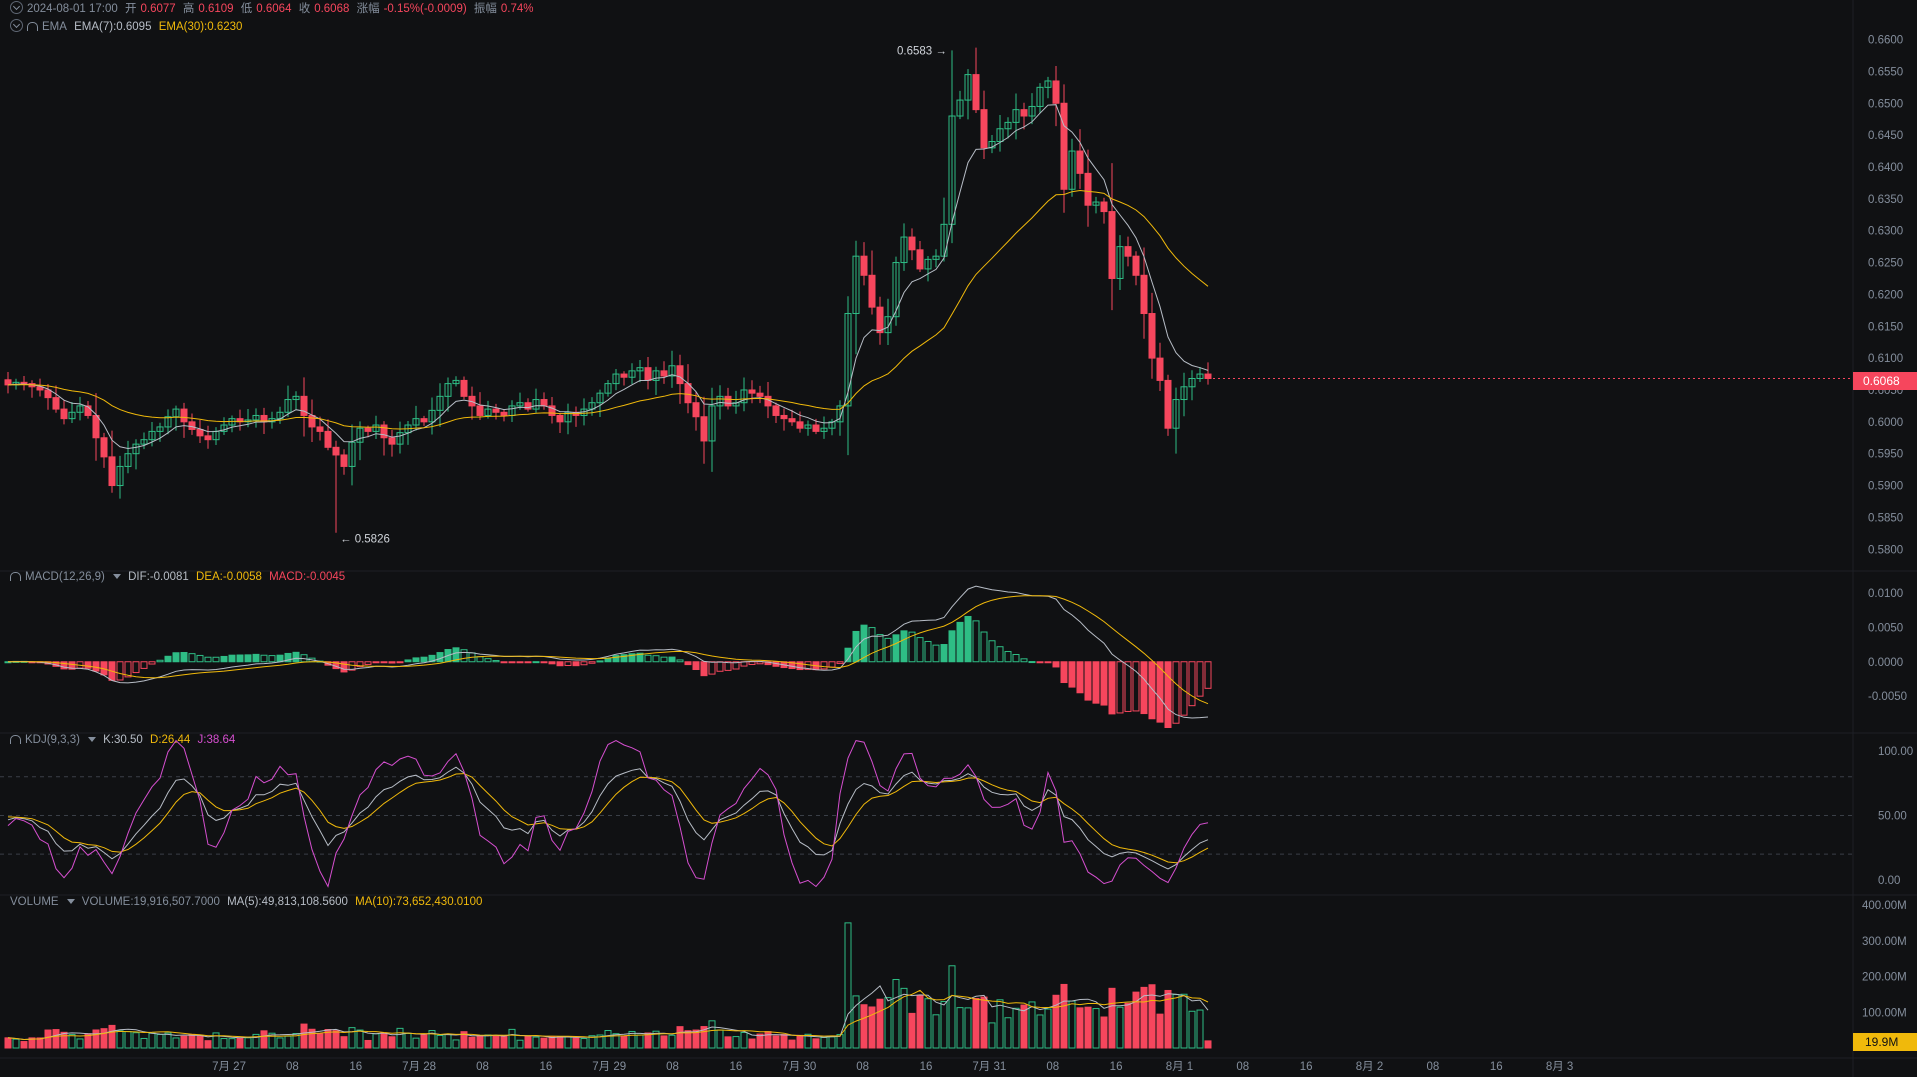  I want to click on kdj-j: J:38.64, so click(216, 740).